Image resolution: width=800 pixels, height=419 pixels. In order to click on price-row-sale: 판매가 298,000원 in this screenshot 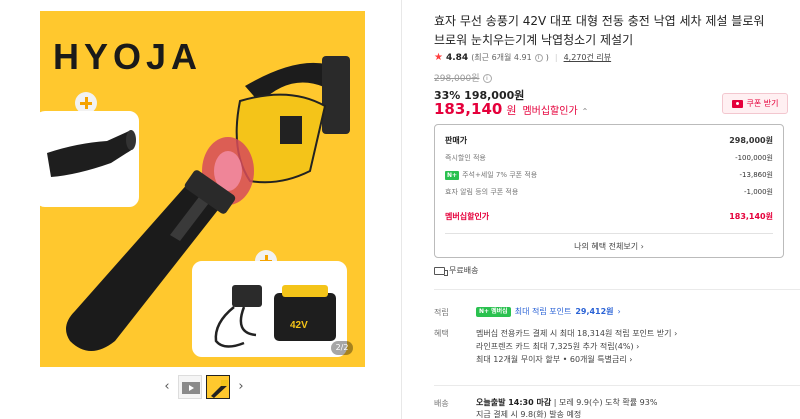, I will do `click(609, 140)`.